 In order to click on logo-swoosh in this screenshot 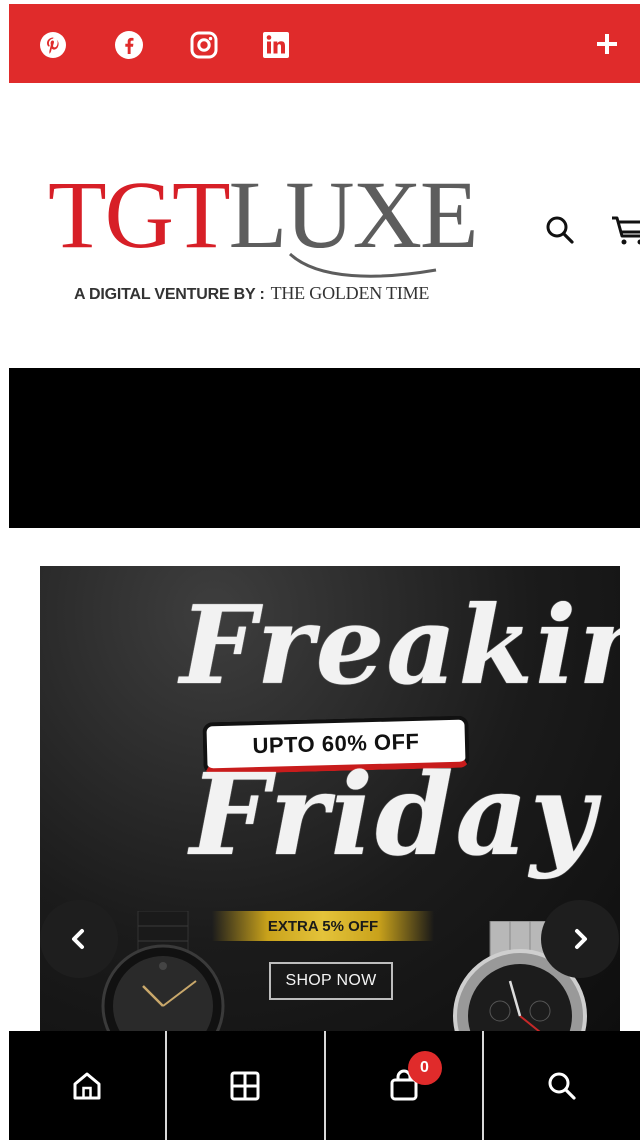, I will do `click(362, 265)`.